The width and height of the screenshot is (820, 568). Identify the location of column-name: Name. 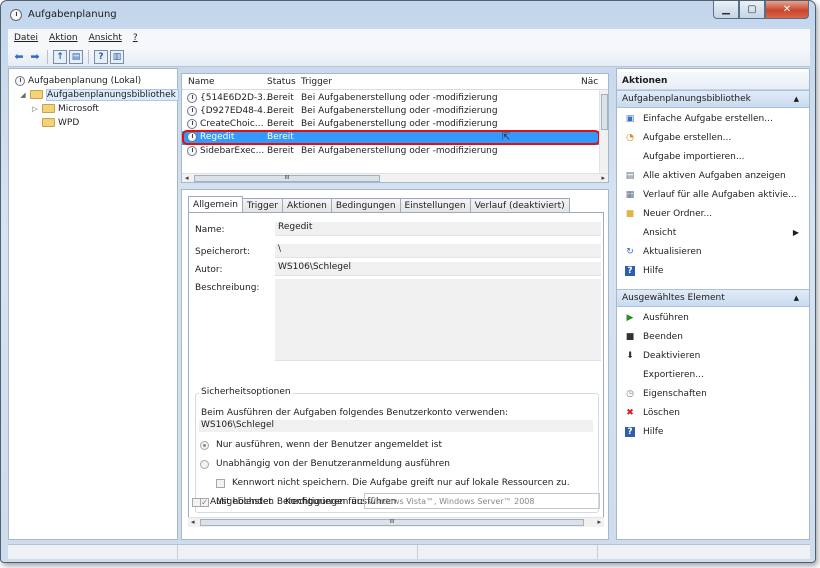
(201, 82).